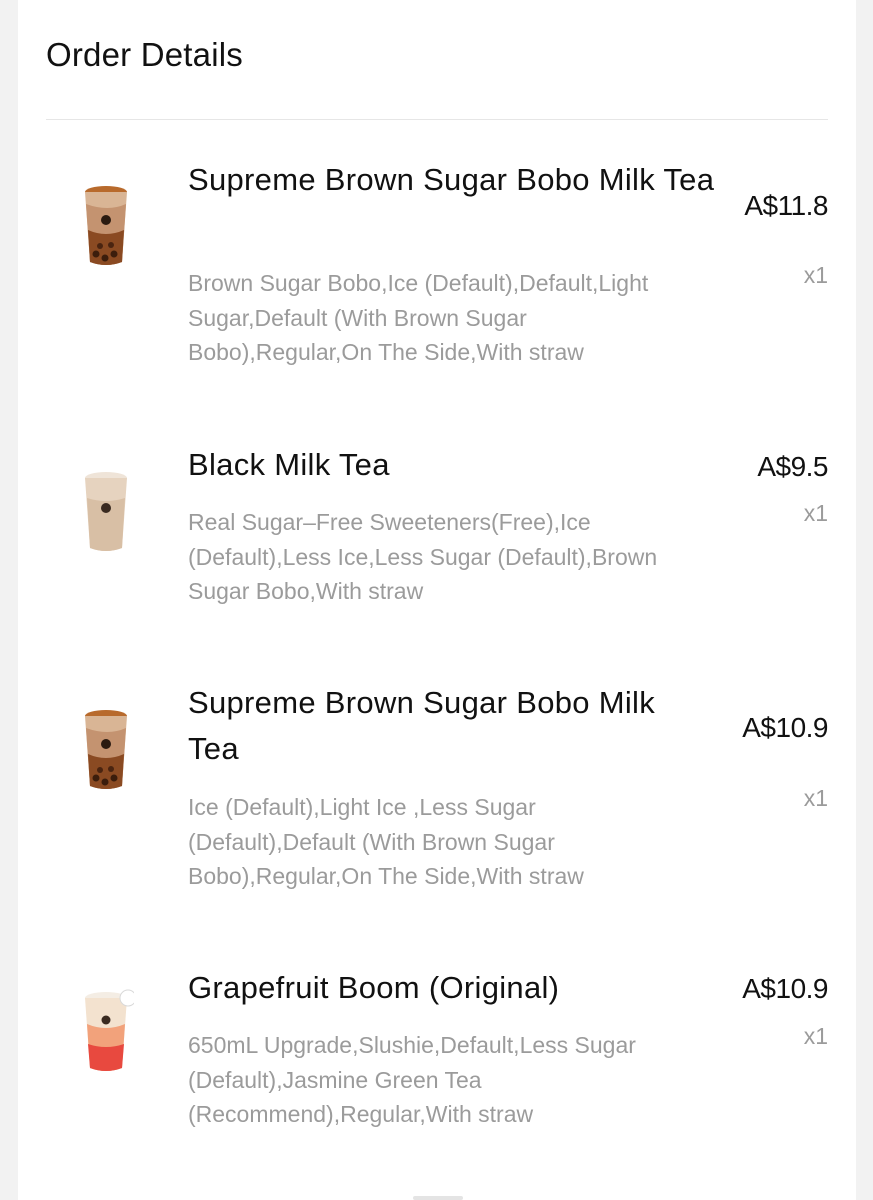 This screenshot has height=1200, width=873. I want to click on header-divider, so click(437, 119).